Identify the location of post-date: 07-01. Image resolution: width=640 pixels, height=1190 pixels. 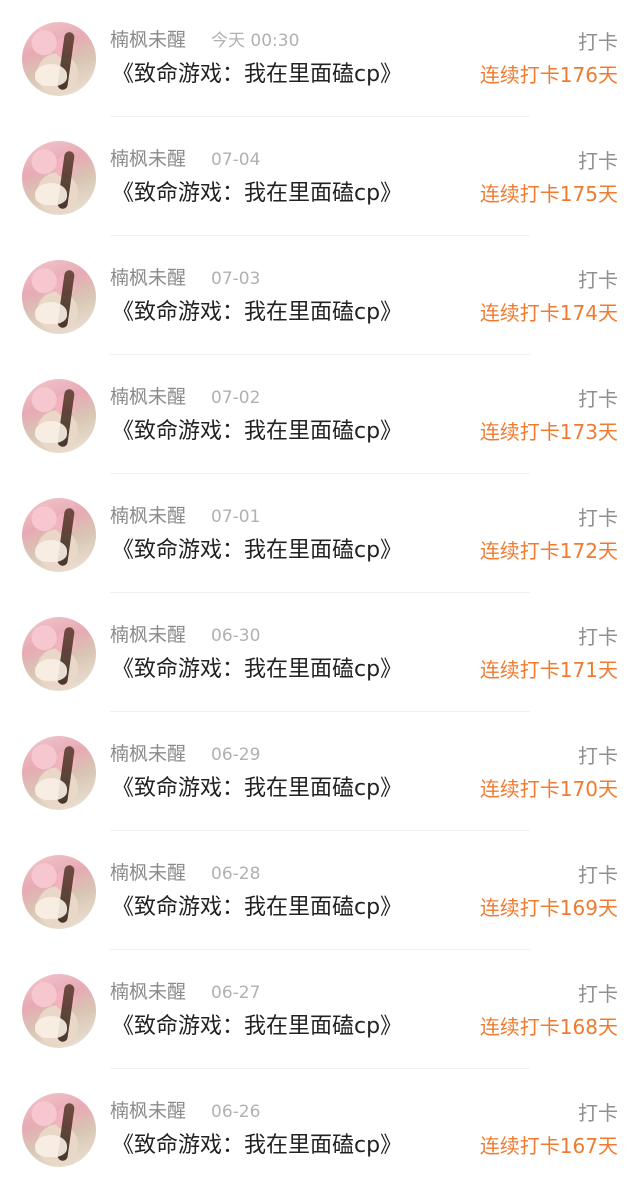
(236, 517).